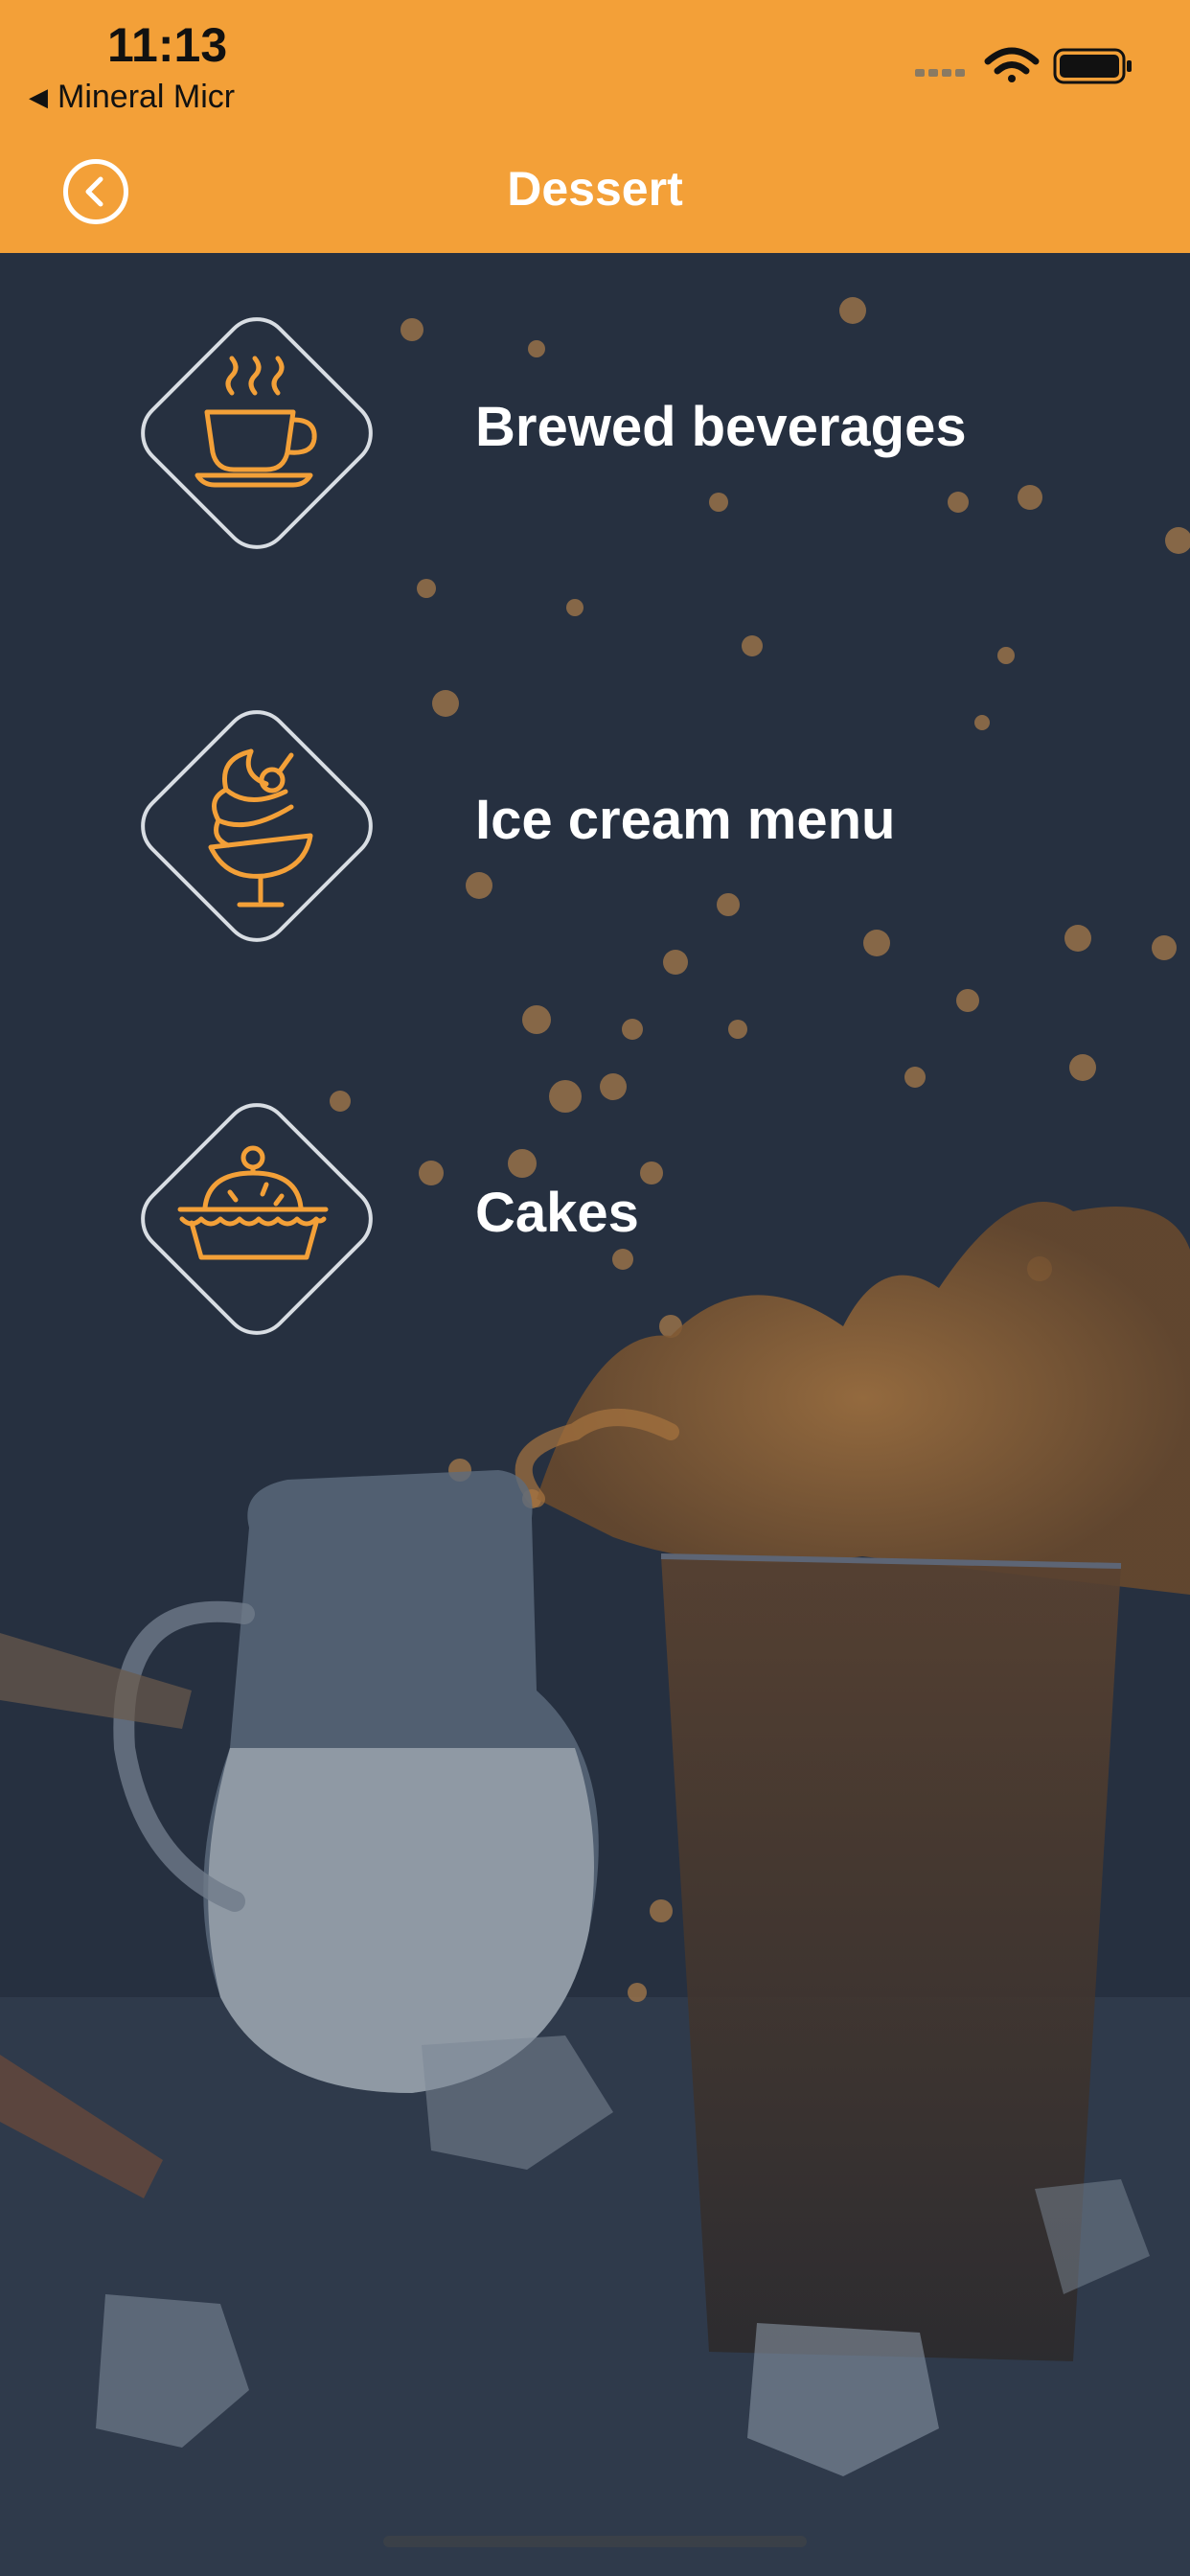 This screenshot has height=2576, width=1190. I want to click on home-indicator, so click(595, 2541).